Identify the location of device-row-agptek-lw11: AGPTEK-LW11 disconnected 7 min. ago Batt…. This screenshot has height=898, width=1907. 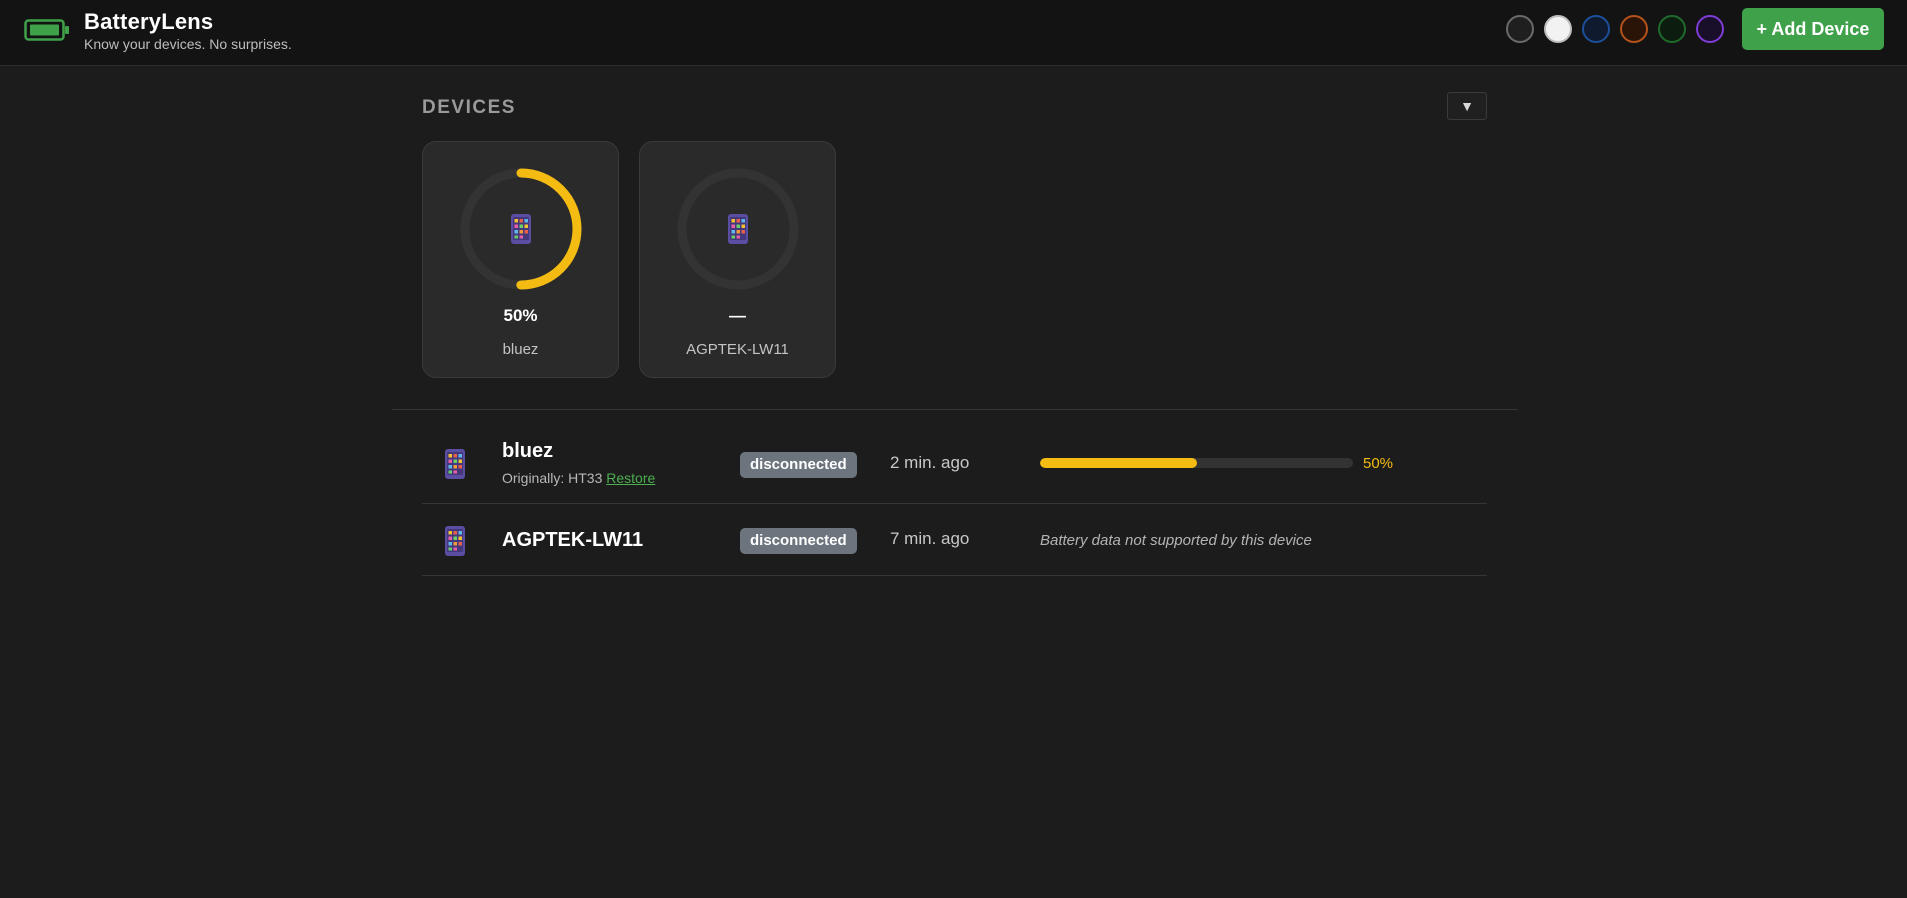
(954, 540).